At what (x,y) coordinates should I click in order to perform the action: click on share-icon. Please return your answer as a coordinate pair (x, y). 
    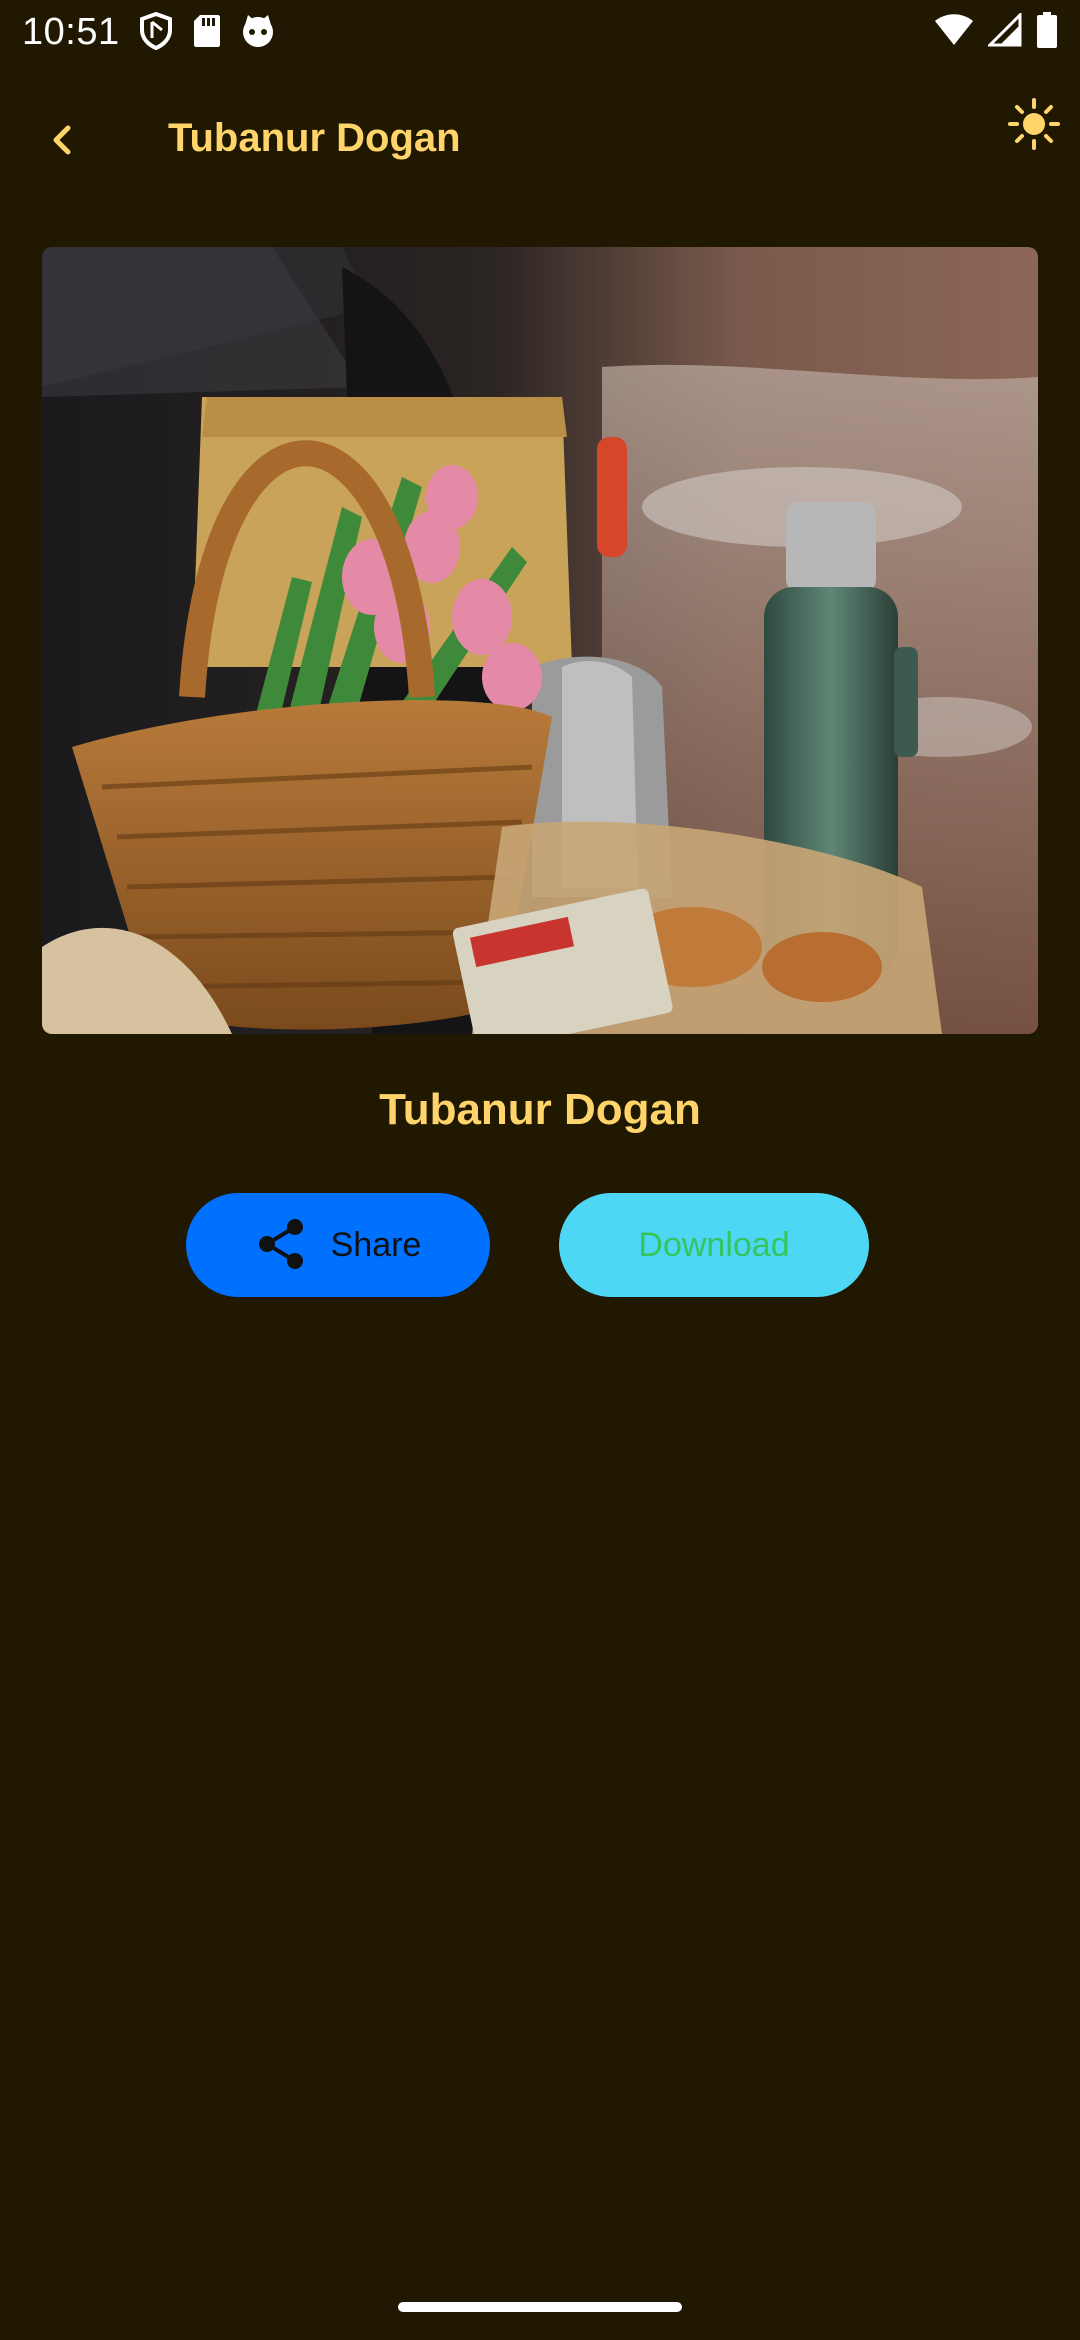
    Looking at the image, I should click on (281, 1245).